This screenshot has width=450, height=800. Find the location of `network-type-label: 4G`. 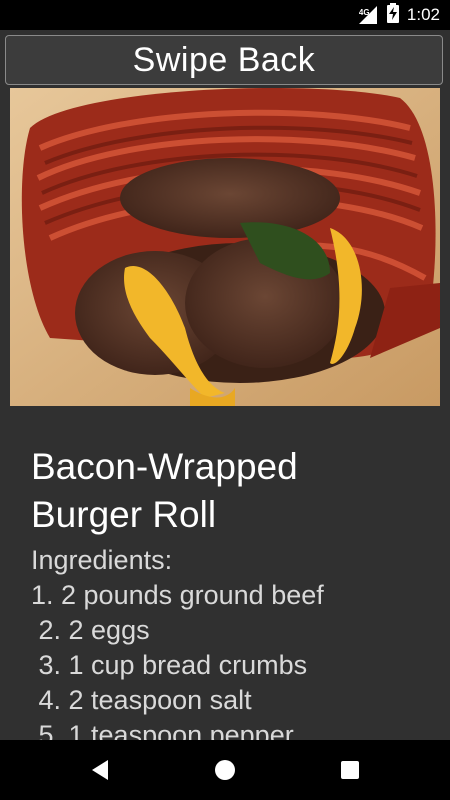

network-type-label: 4G is located at coordinates (364, 12).